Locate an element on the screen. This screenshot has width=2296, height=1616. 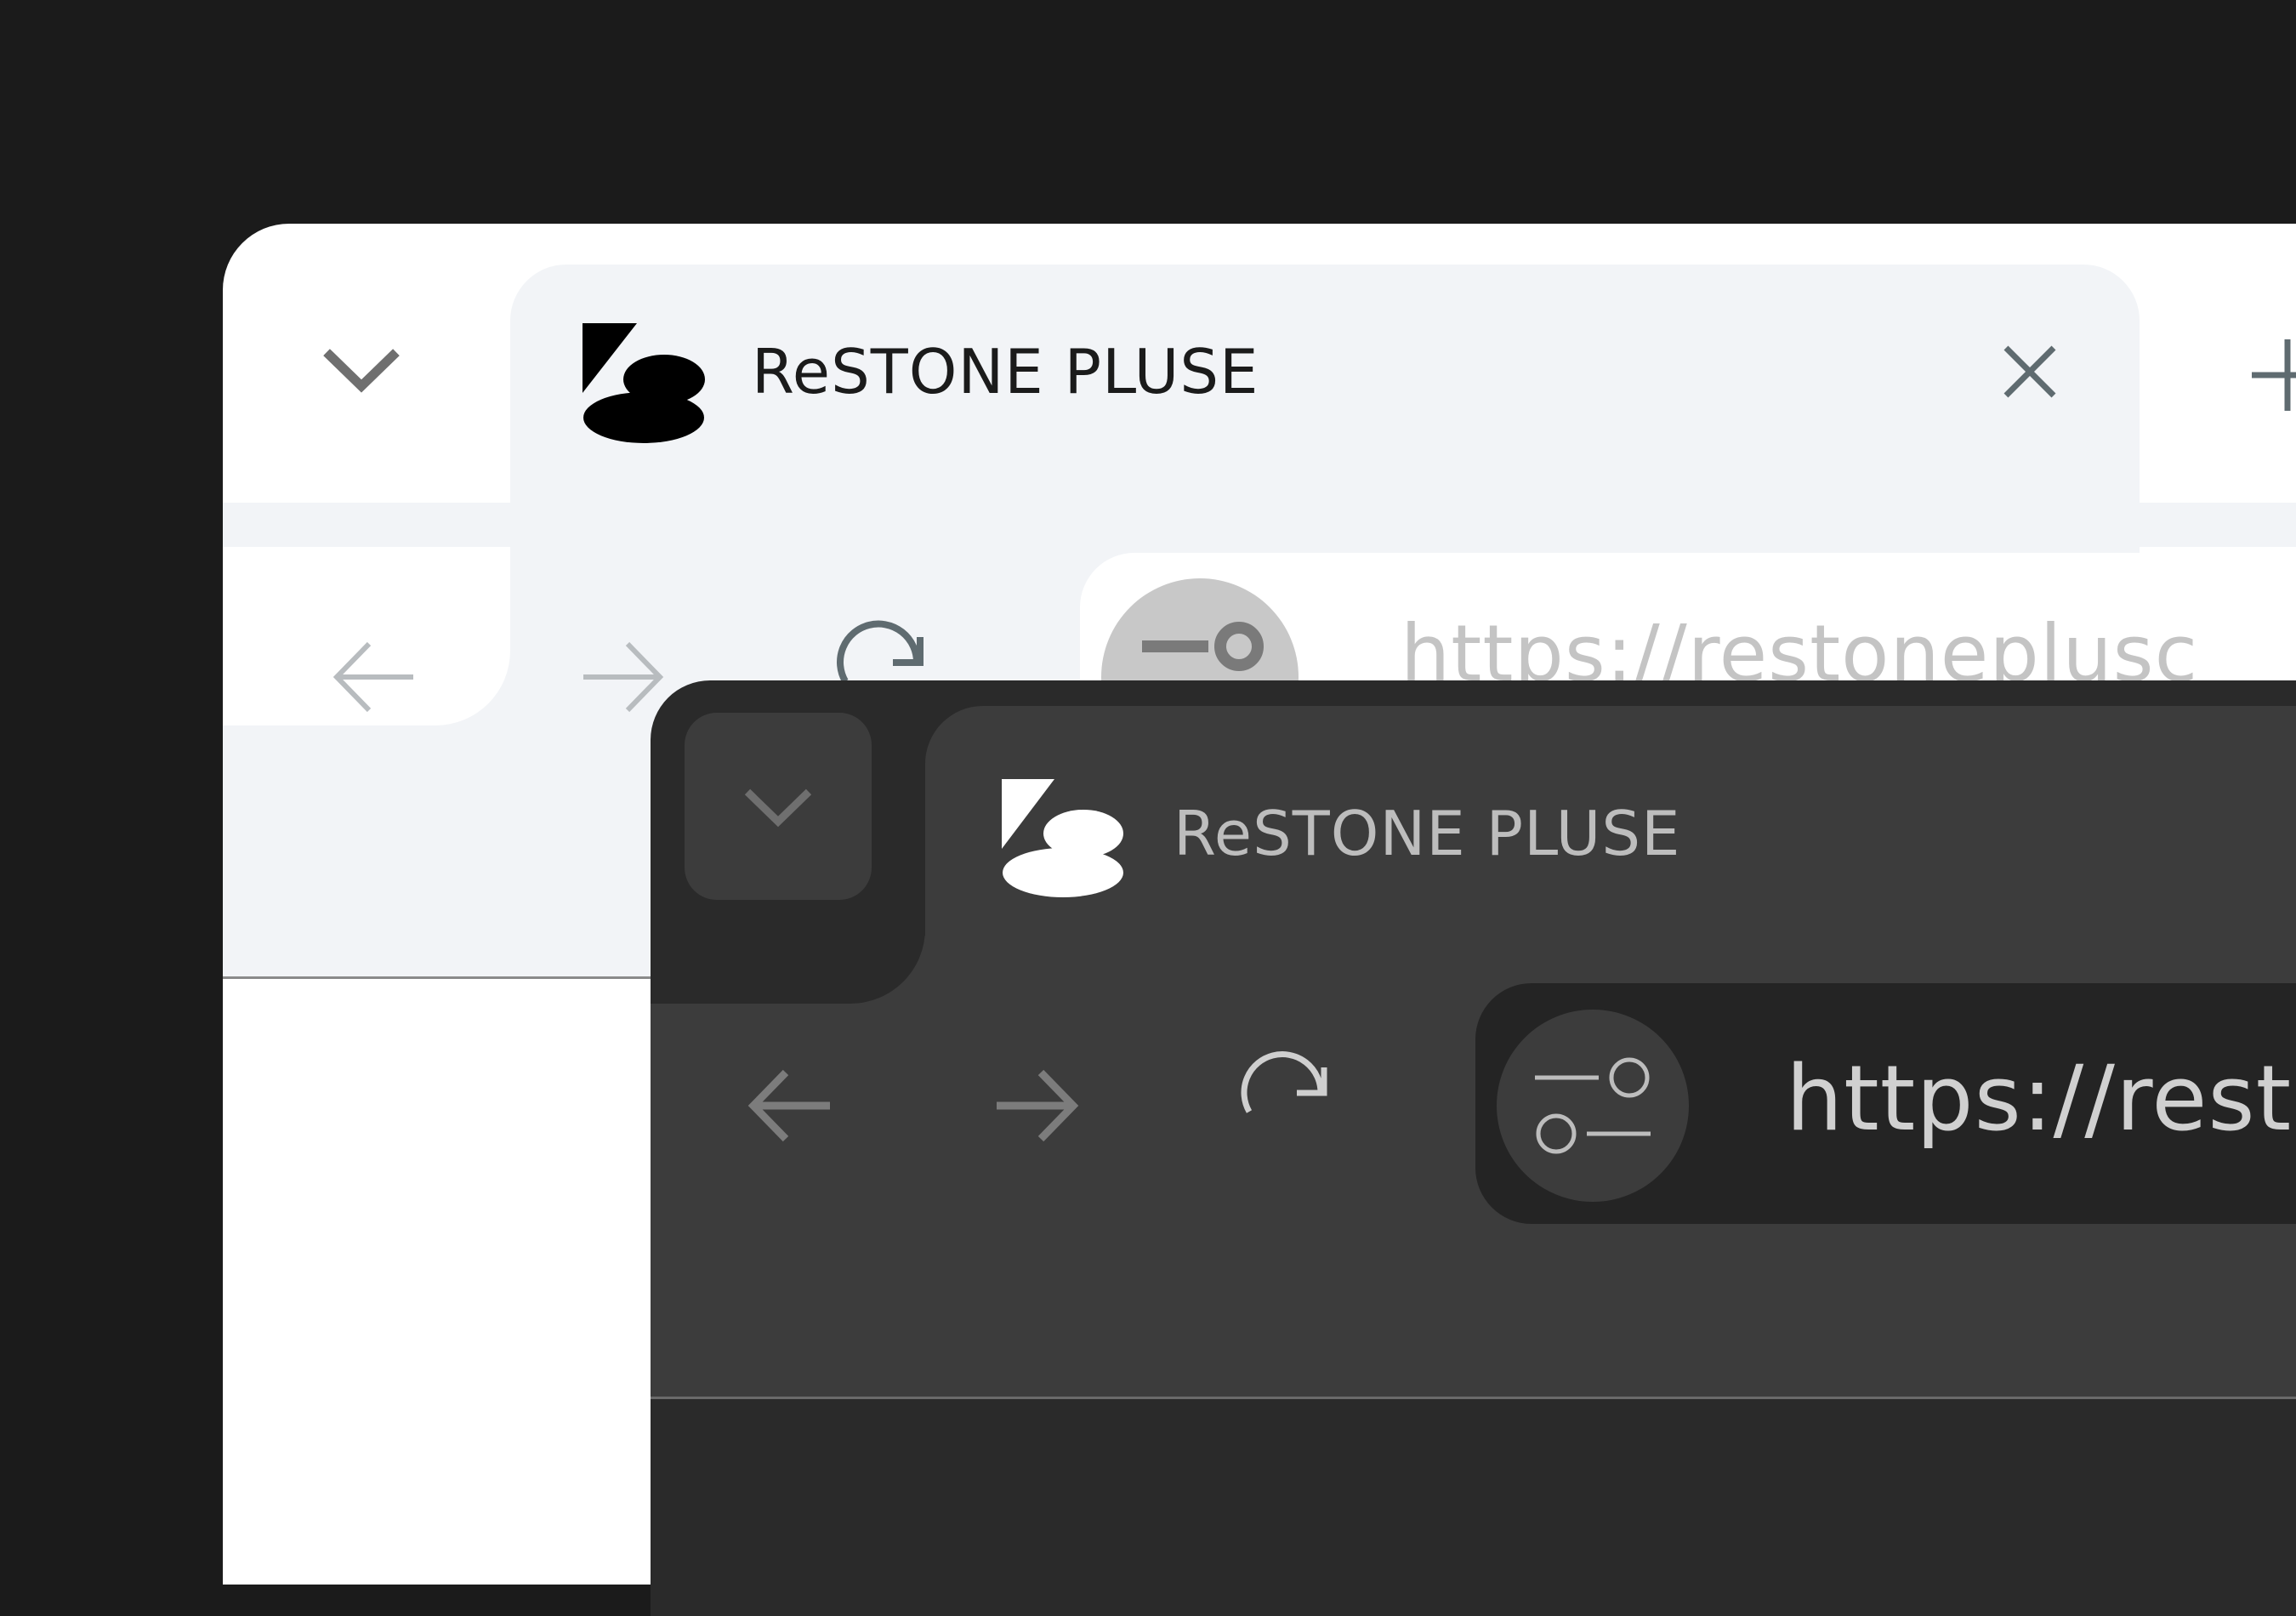
light-tab-favicon is located at coordinates (646, 385).